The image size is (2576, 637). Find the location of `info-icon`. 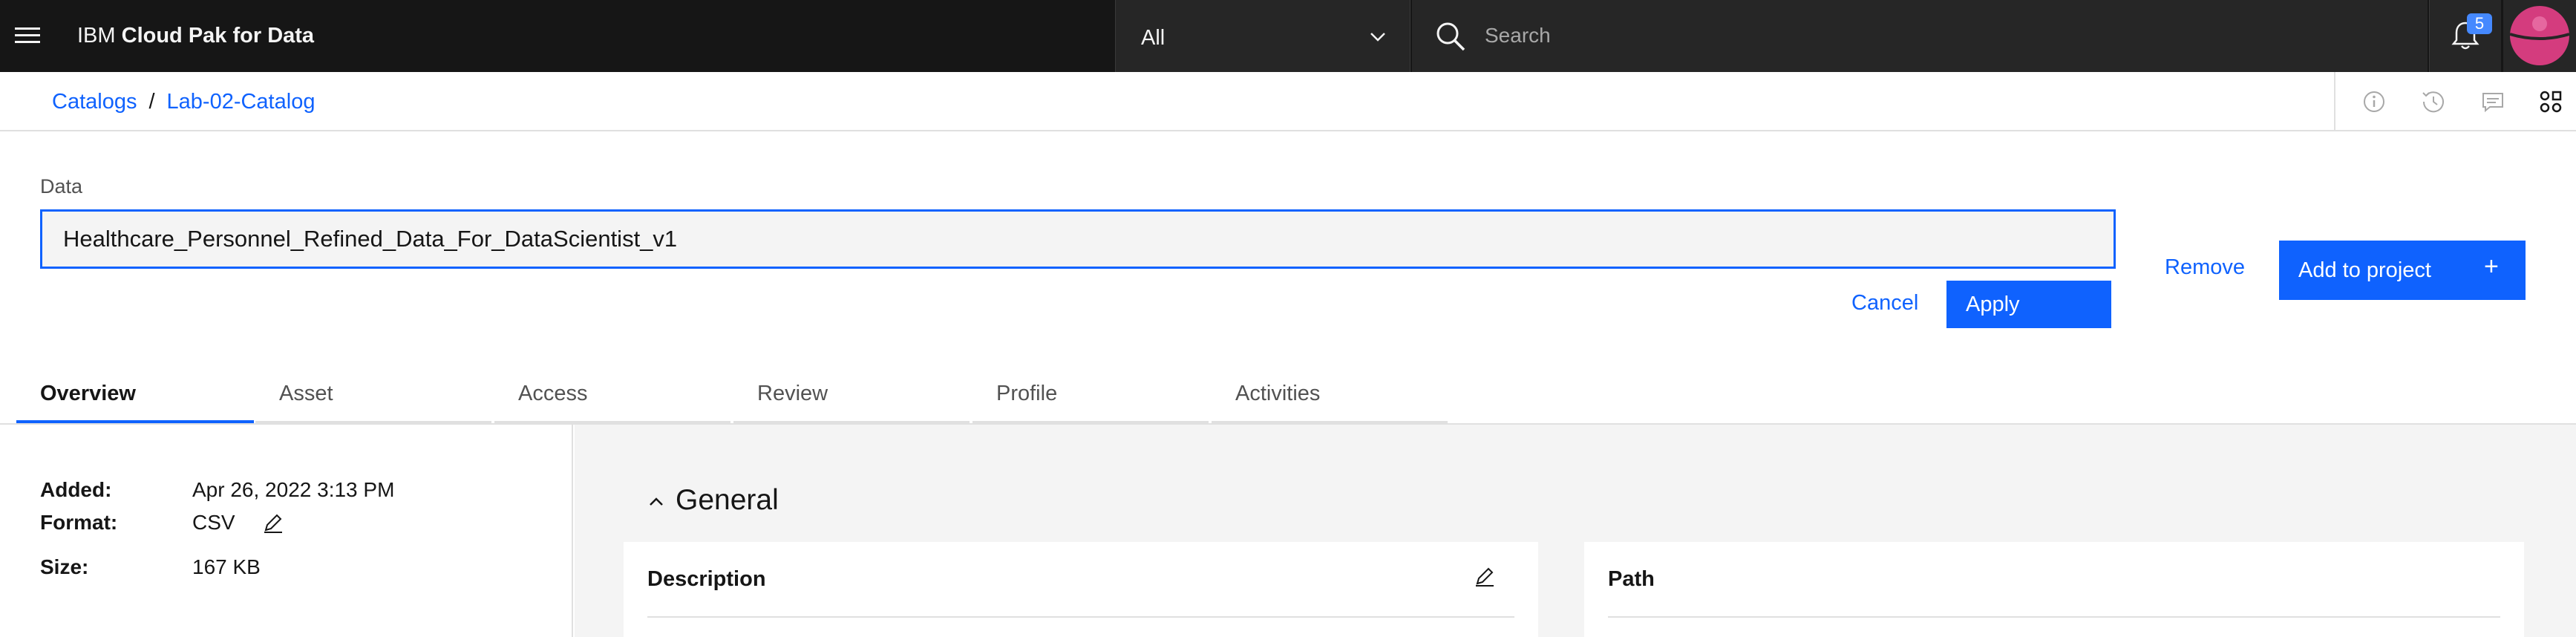

info-icon is located at coordinates (2374, 101).